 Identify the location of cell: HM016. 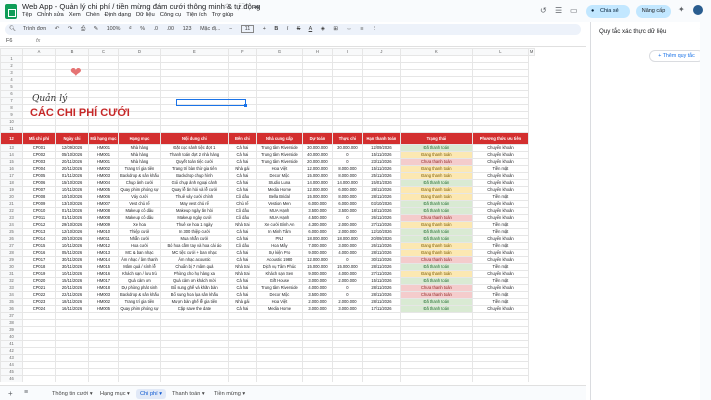
(103, 274).